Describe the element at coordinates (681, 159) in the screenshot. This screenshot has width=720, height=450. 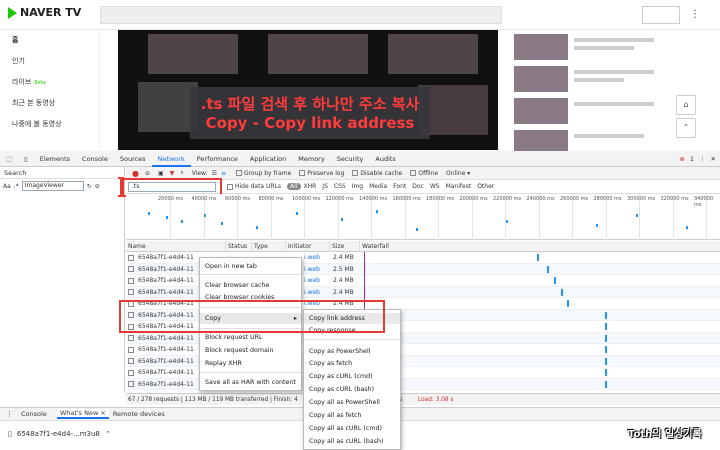
I see `error-icon: ⊗` at that location.